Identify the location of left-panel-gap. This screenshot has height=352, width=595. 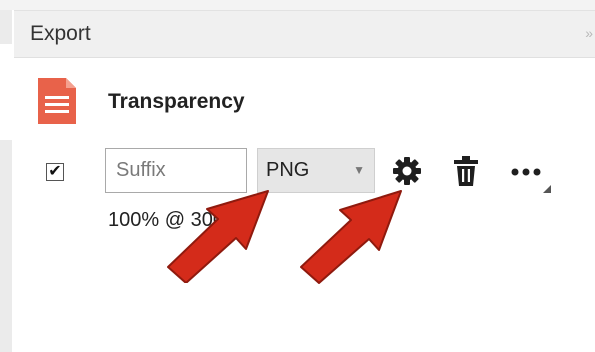
(6, 92).